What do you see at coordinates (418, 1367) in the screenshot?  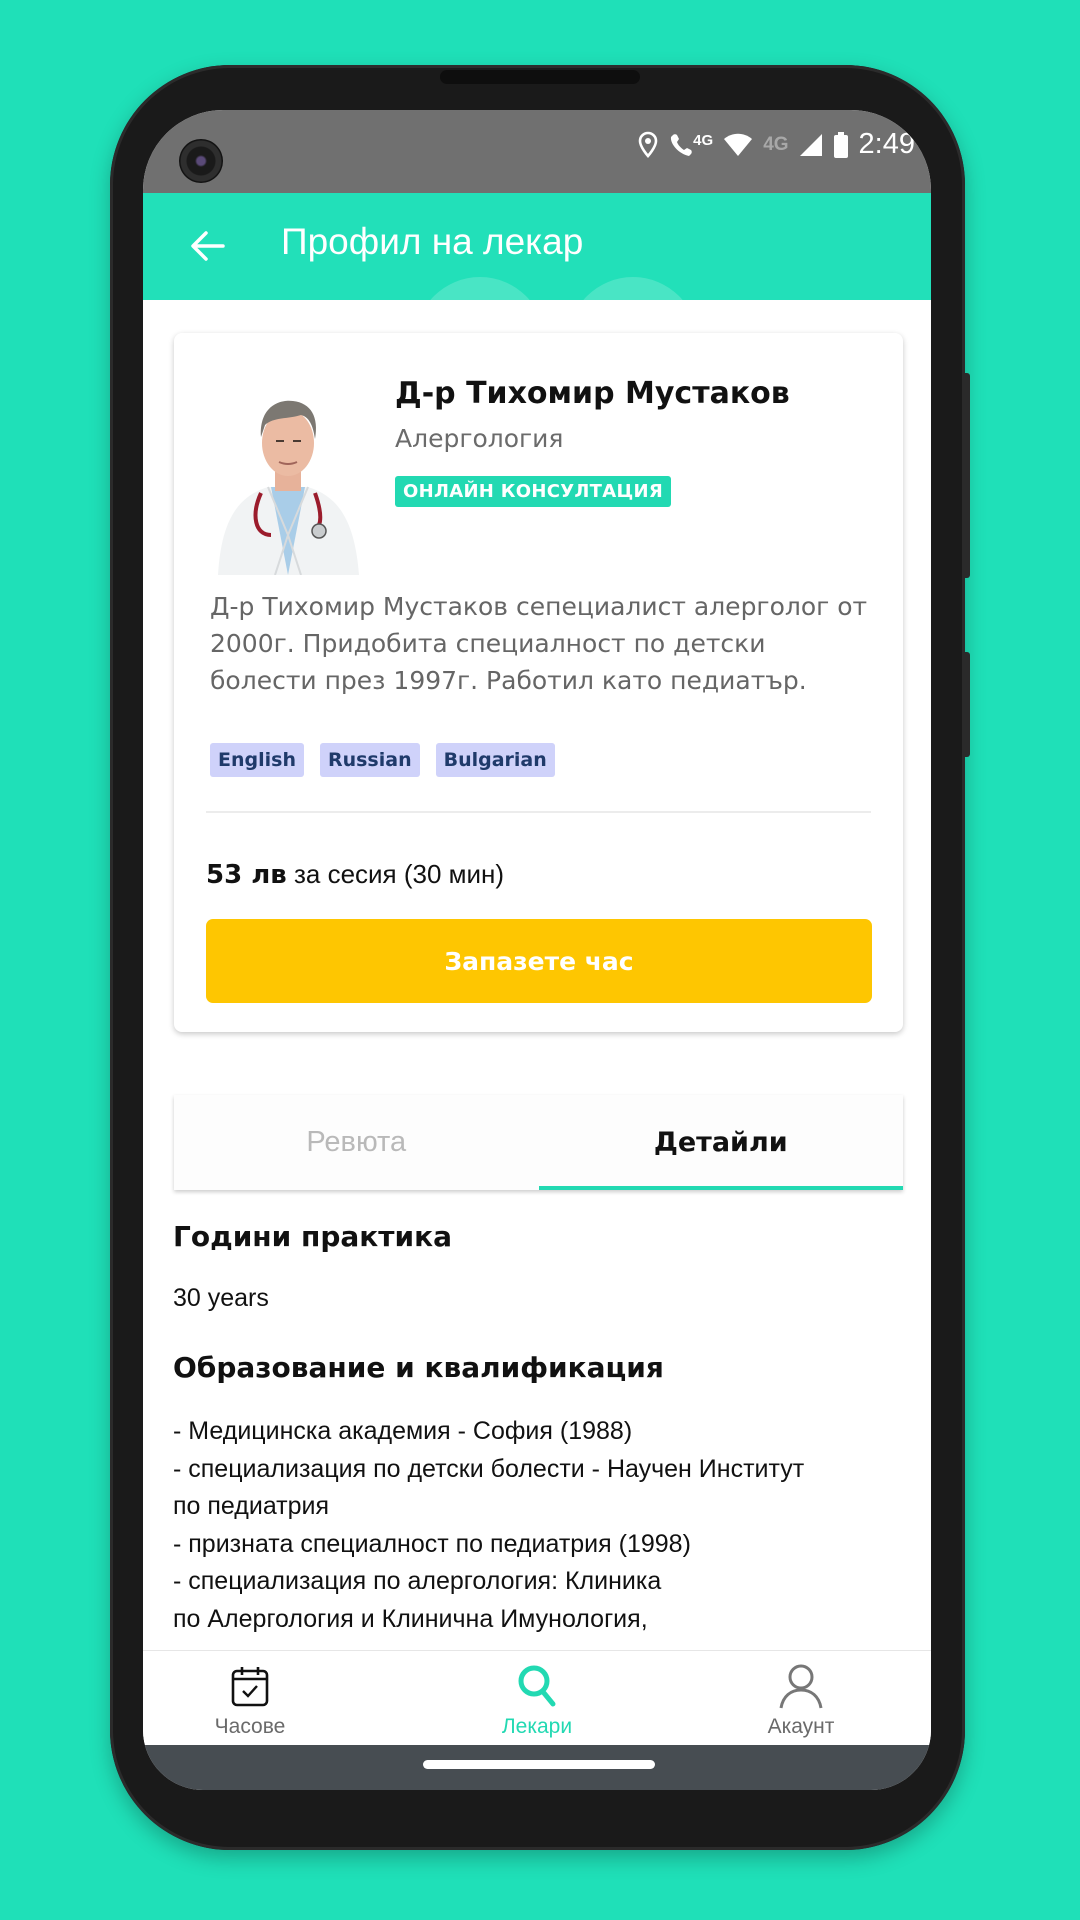 I see `education-heading: Образование и квалификация` at bounding box center [418, 1367].